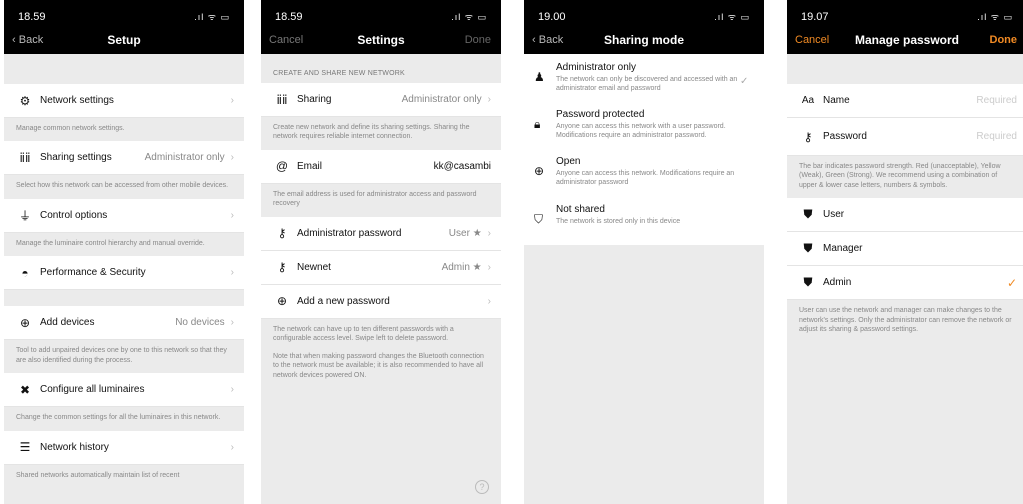 This screenshot has width=1023, height=504. I want to click on nav-bar: Cancel Manage password Done, so click(905, 40).